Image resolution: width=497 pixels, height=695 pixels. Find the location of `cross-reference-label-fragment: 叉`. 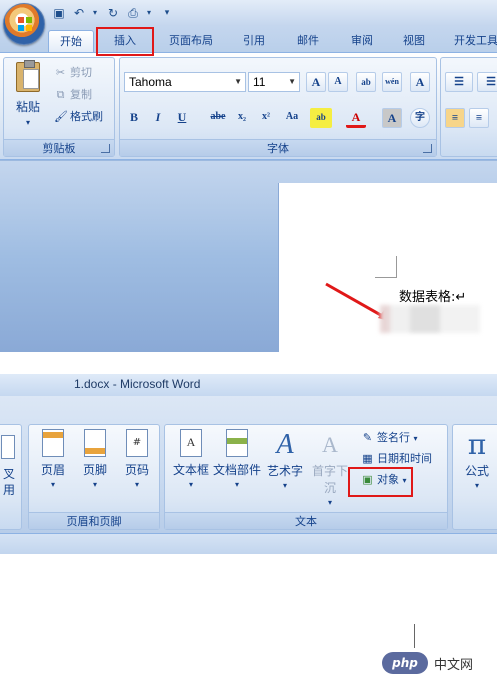

cross-reference-label-fragment: 叉 is located at coordinates (9, 474).